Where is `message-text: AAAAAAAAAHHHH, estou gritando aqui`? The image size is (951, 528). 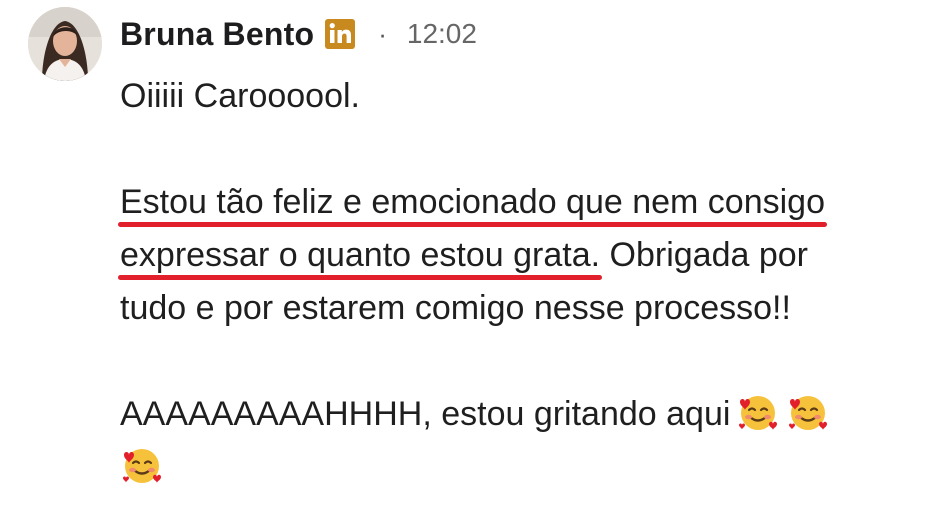
message-text: AAAAAAAAAHHHH, estou gritando aqui is located at coordinates (425, 414).